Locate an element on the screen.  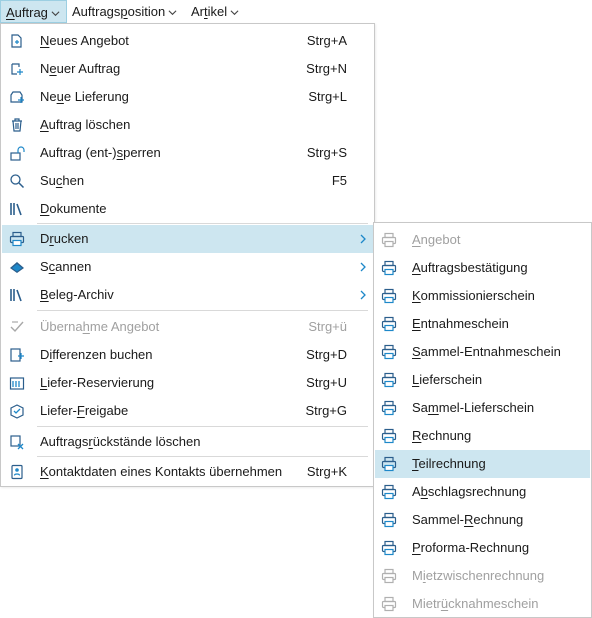
submenu-item-mietzwischenrechnung: Mietzwischenrechnung is located at coordinates (482, 576).